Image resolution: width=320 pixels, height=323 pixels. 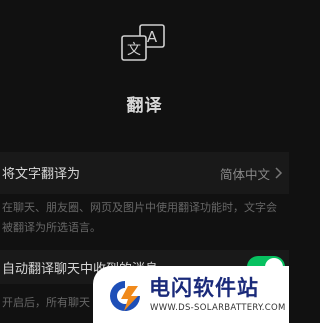 I want to click on translate-icon-letter-wen: 文, so click(x=134, y=50).